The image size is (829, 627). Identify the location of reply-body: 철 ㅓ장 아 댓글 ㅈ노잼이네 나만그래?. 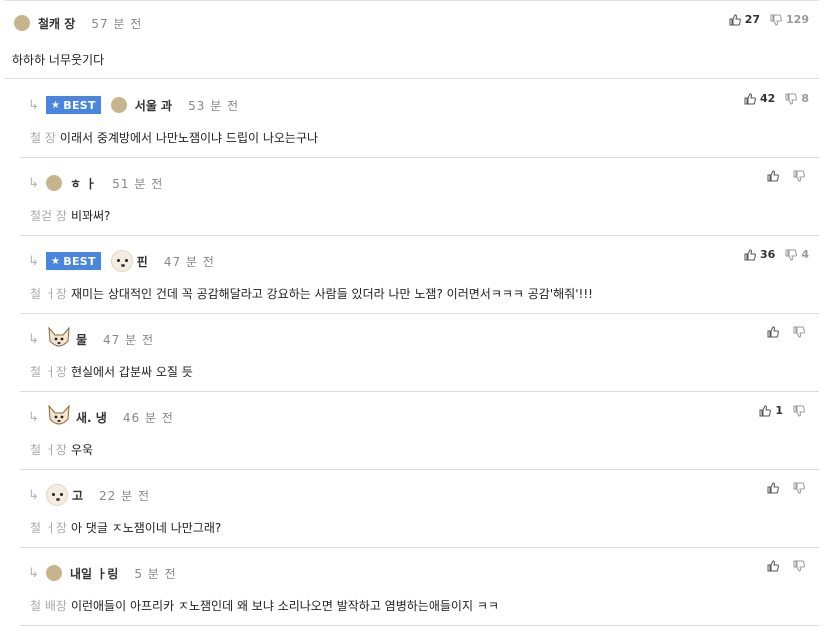
(125, 527).